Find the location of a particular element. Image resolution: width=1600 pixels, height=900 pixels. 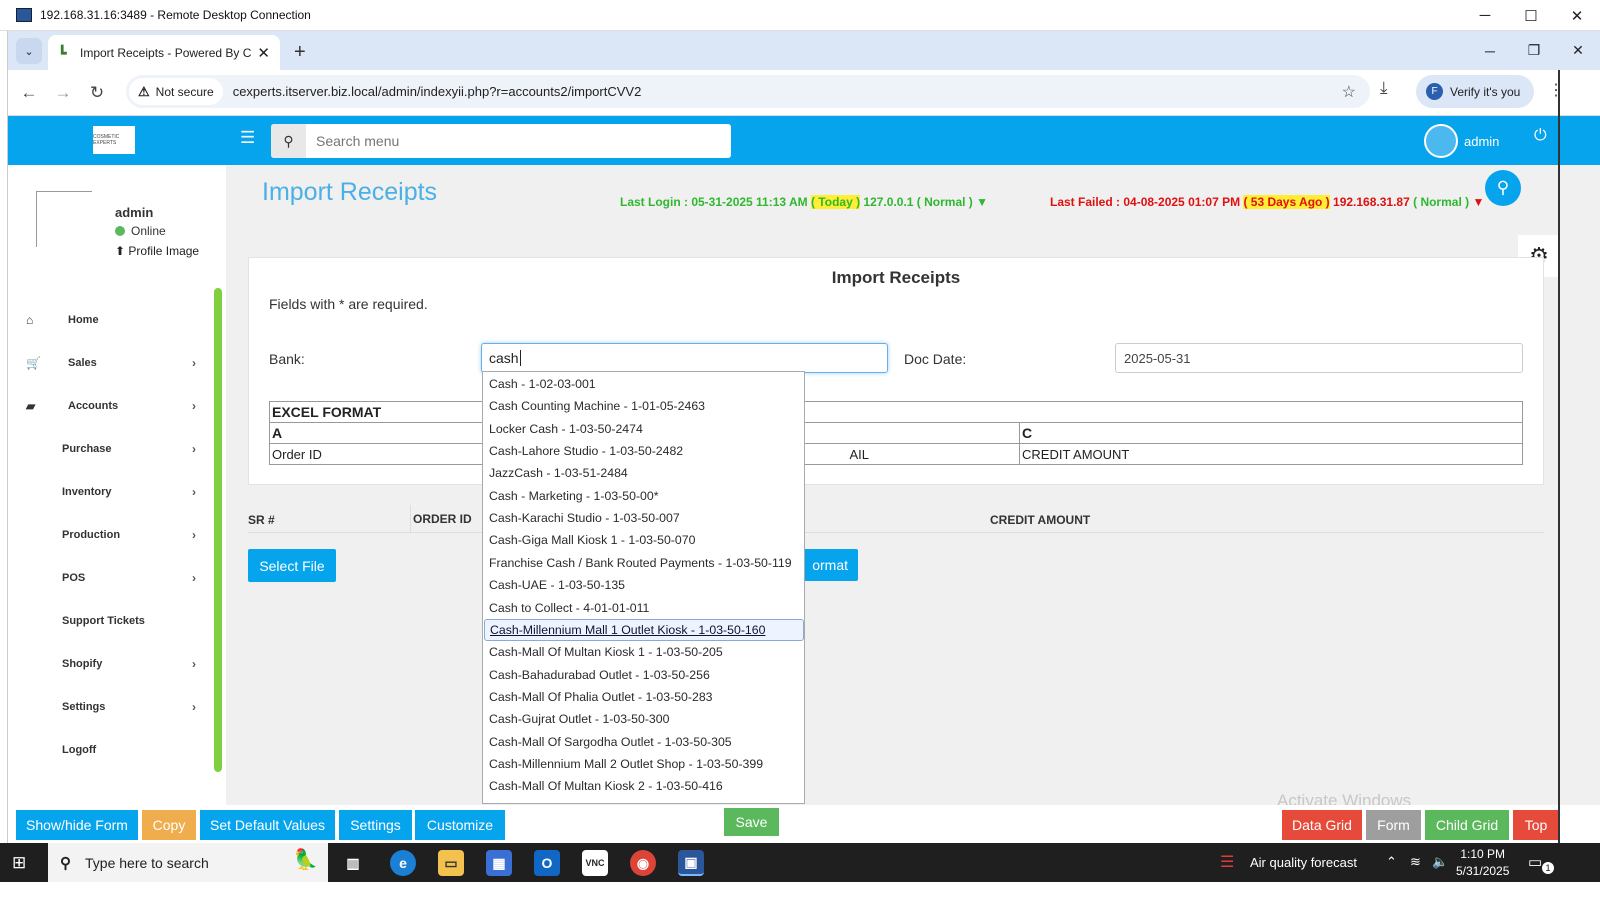

sidebar-item-logoff: Logoff is located at coordinates (108, 750).